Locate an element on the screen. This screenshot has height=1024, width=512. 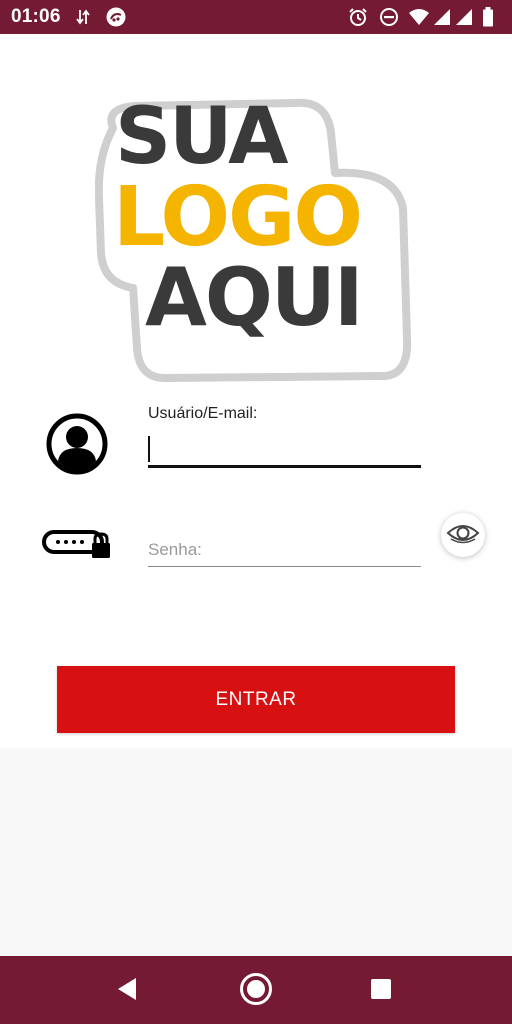
recents-icon is located at coordinates (381, 991).